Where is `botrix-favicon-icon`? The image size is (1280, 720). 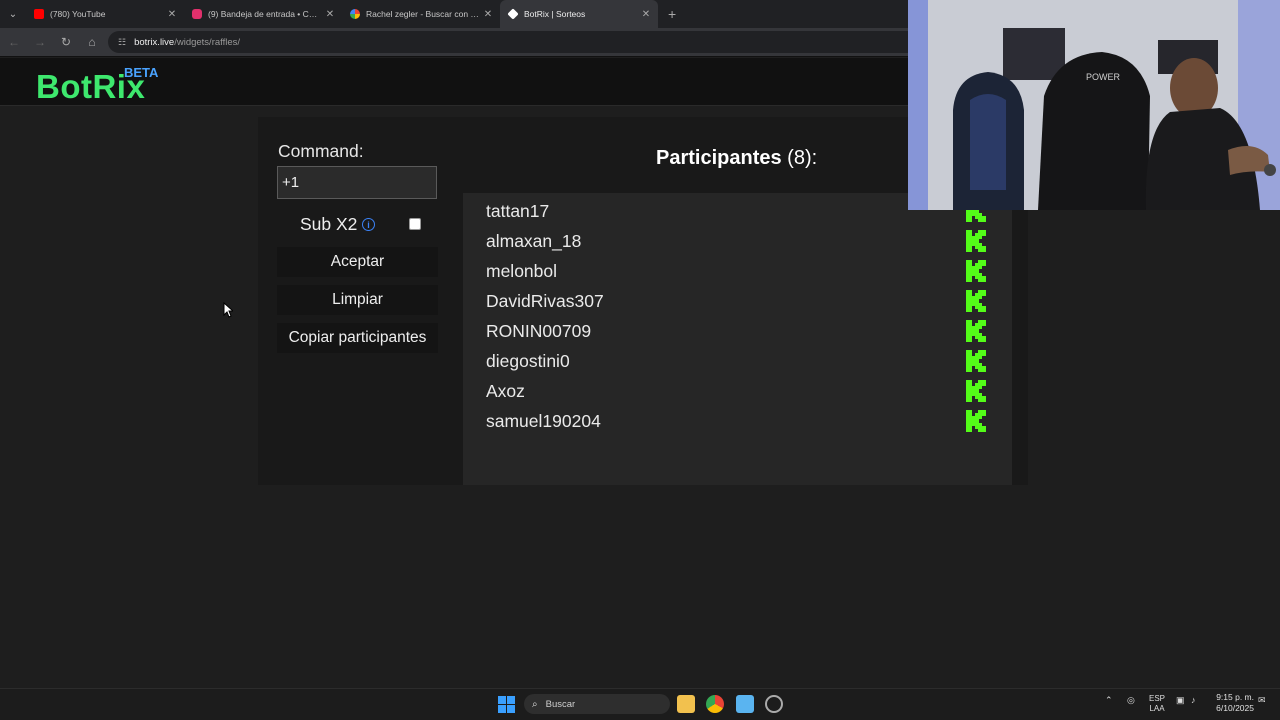
botrix-favicon-icon is located at coordinates (513, 14).